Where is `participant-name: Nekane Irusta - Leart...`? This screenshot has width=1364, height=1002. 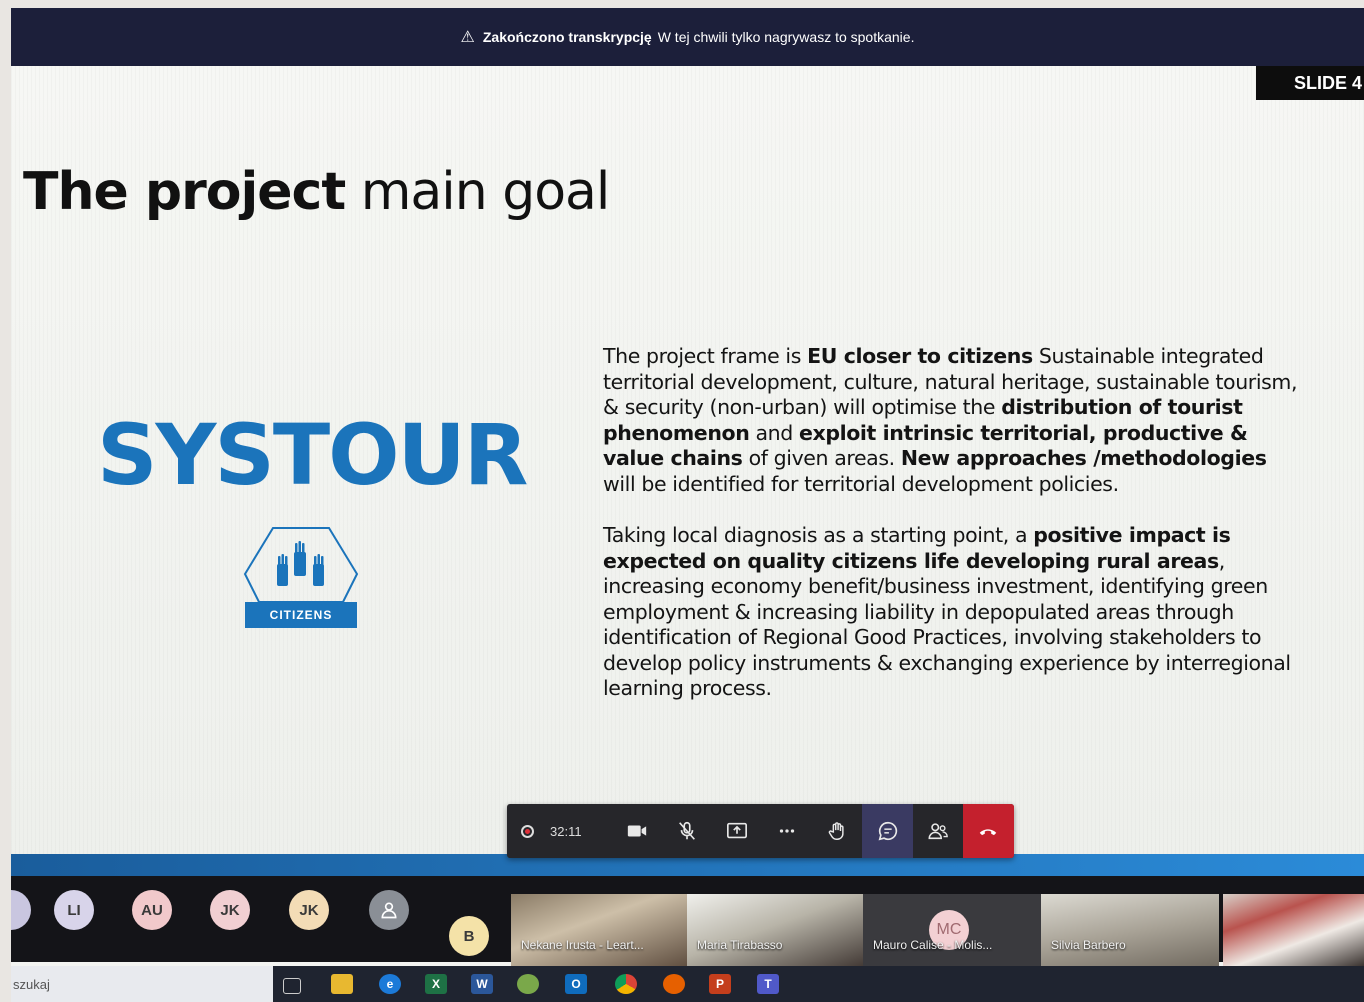 participant-name: Nekane Irusta - Leart... is located at coordinates (582, 945).